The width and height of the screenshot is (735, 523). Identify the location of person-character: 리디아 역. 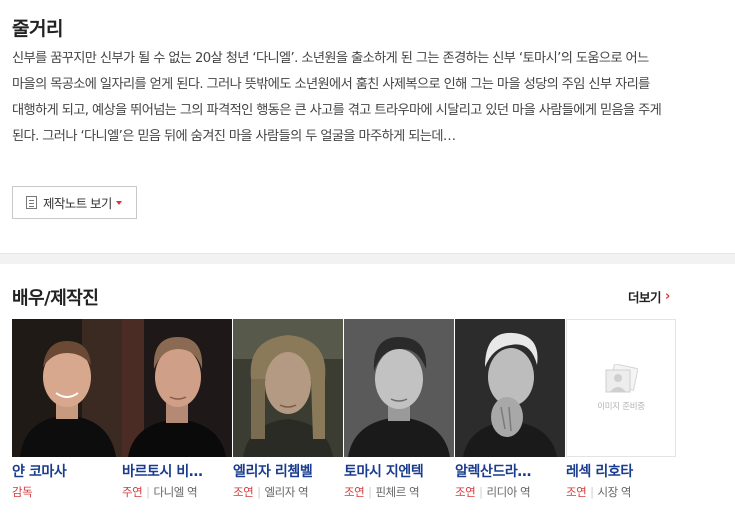
(508, 492).